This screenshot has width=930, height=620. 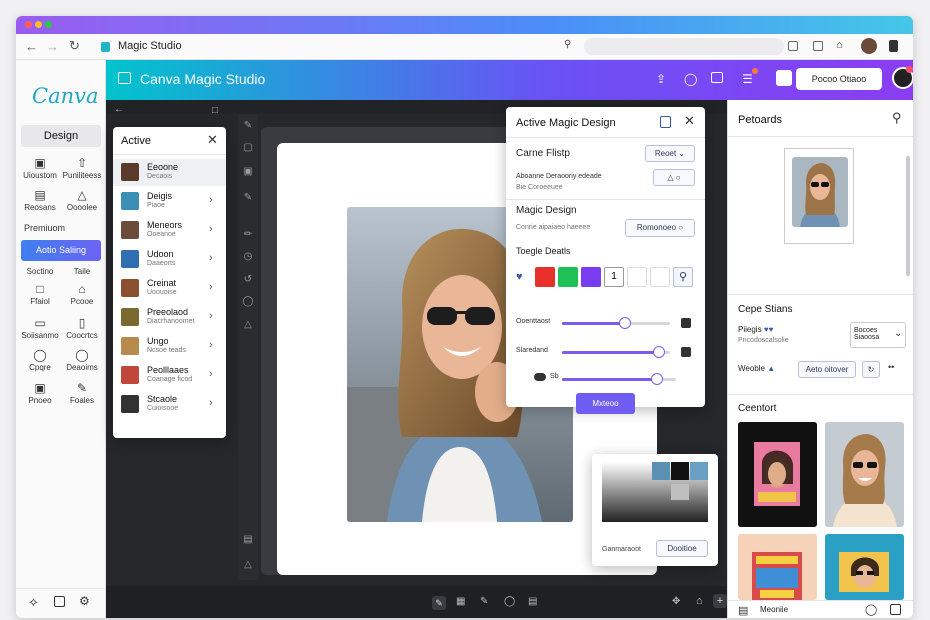 What do you see at coordinates (676, 601) in the screenshot?
I see `move-icon: ✥` at bounding box center [676, 601].